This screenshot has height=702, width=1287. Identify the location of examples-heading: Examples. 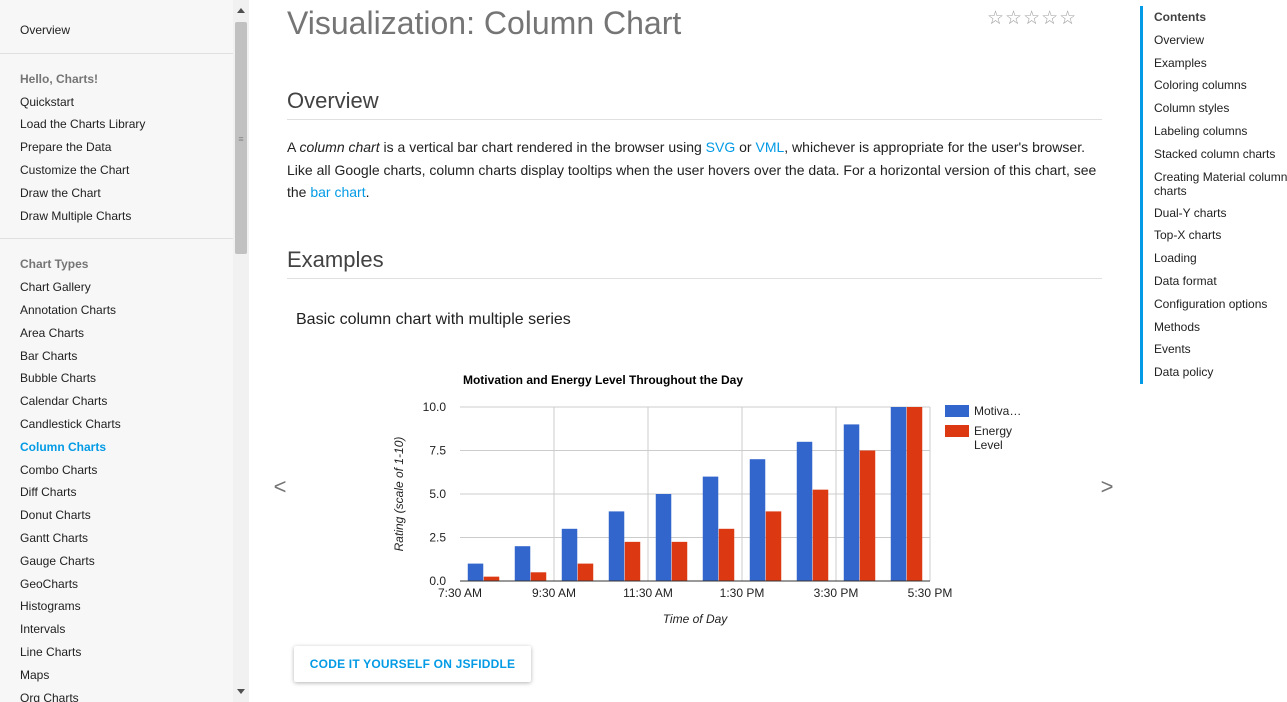
(694, 263).